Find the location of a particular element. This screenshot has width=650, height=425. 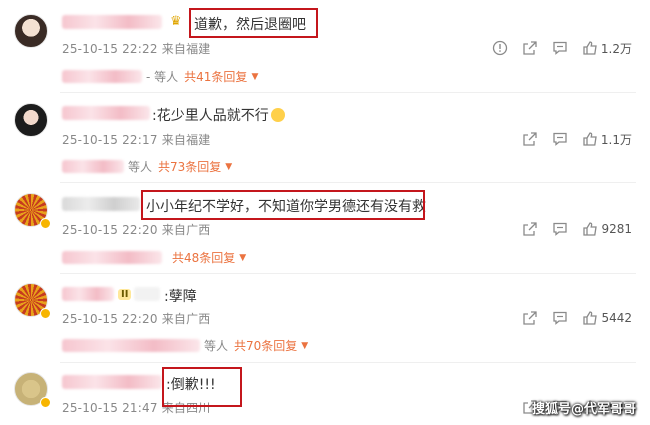

comment-meta: 25-10-15 22:22 来自福建 is located at coordinates (136, 48).